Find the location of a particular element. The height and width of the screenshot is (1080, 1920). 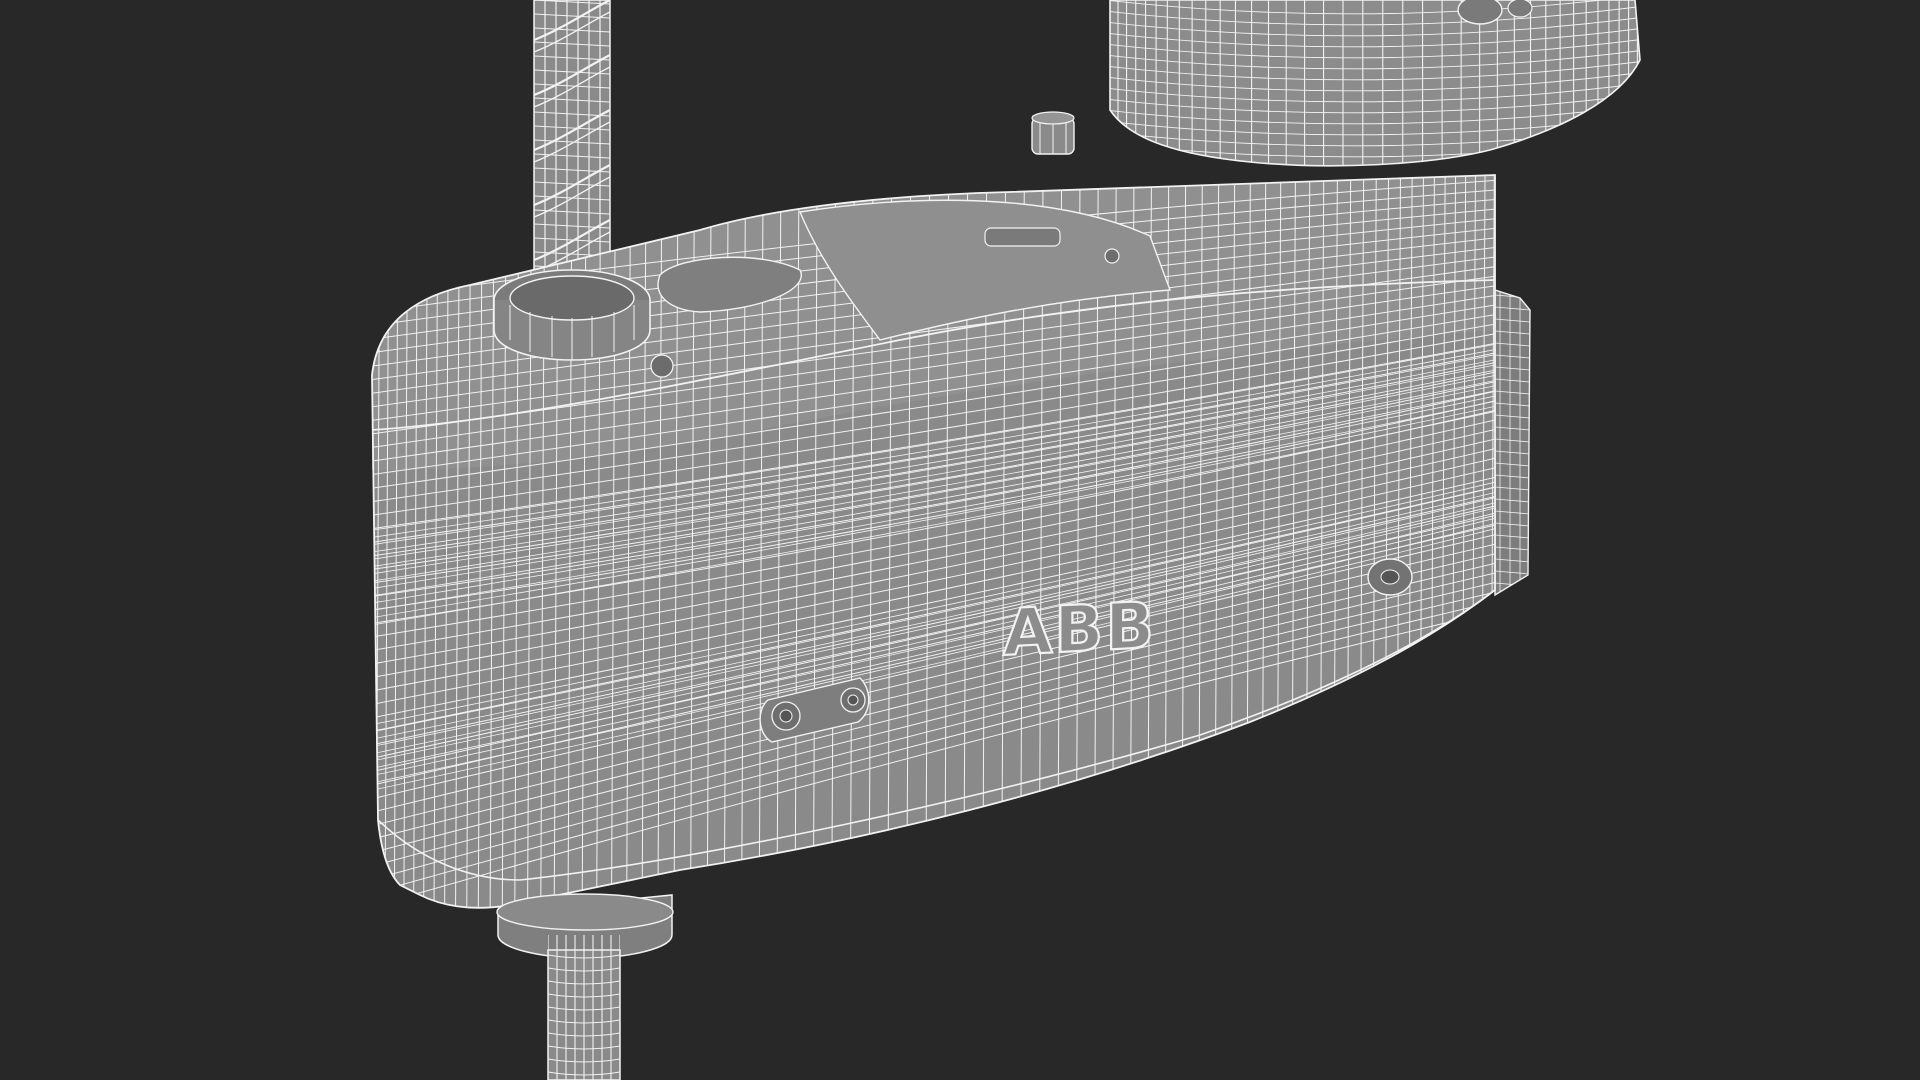

top-knob is located at coordinates (1053, 133).